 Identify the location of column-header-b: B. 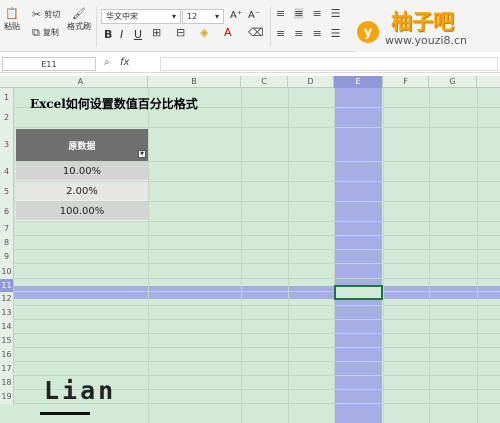
(194, 82).